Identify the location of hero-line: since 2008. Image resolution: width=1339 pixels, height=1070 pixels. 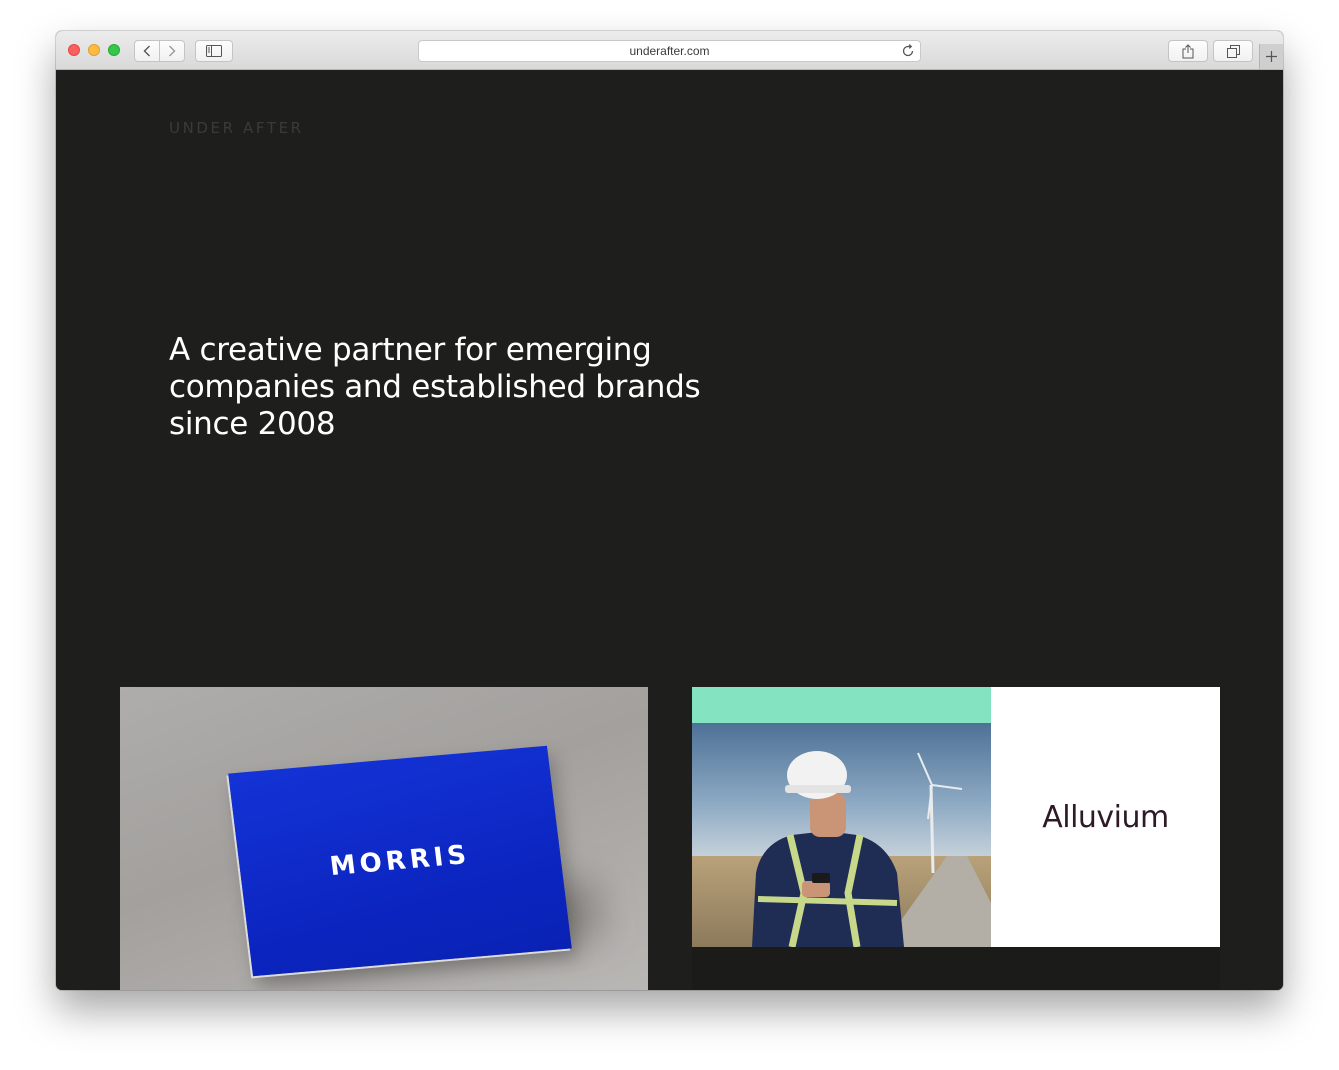
(252, 424).